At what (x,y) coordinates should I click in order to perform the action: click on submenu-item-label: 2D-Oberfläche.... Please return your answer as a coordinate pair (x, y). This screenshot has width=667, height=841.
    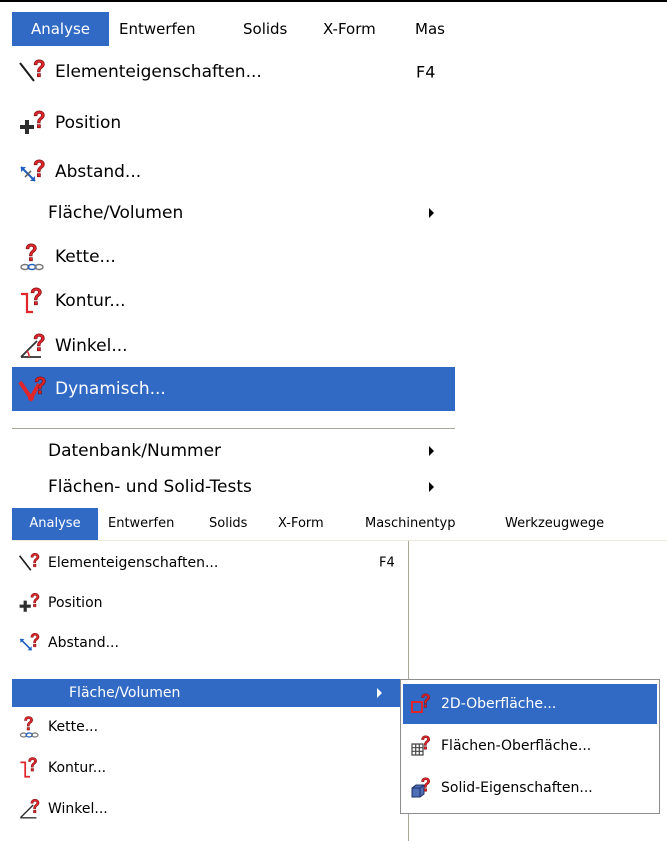
    Looking at the image, I should click on (499, 704).